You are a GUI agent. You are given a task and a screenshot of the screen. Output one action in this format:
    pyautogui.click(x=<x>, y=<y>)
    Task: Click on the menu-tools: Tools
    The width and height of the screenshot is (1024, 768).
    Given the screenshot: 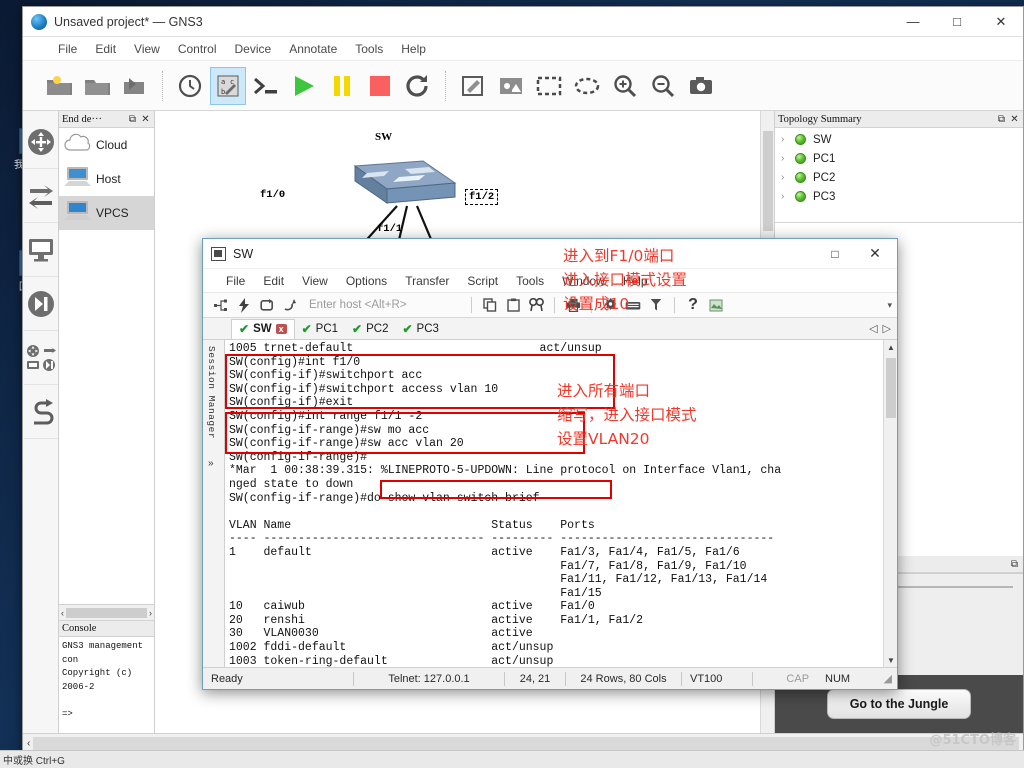 What is the action you would take?
    pyautogui.click(x=369, y=49)
    